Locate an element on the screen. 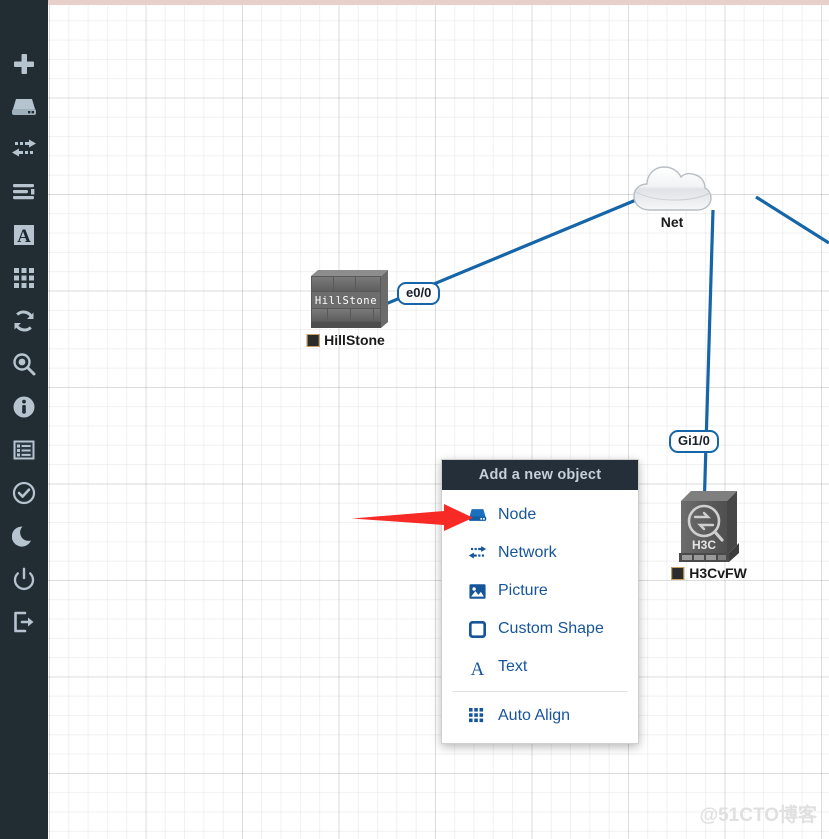  menu-item-picture: Picture is located at coordinates (540, 591).